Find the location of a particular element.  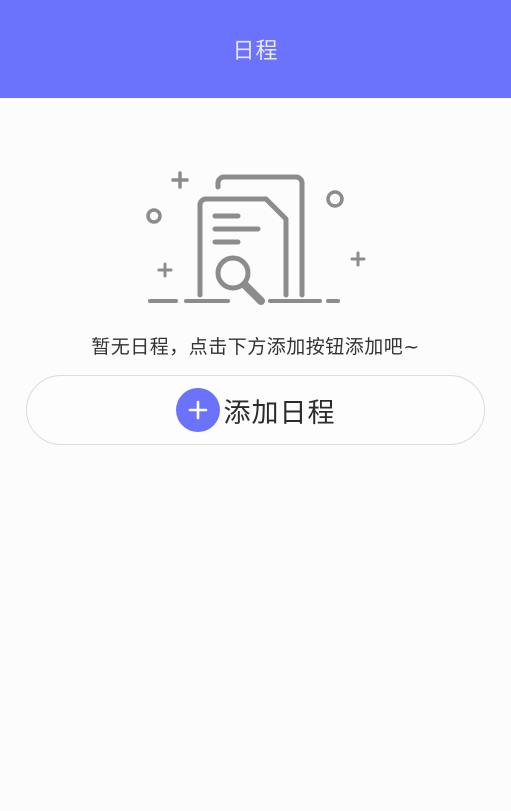

top-app-bar: 日程 is located at coordinates (255, 49).